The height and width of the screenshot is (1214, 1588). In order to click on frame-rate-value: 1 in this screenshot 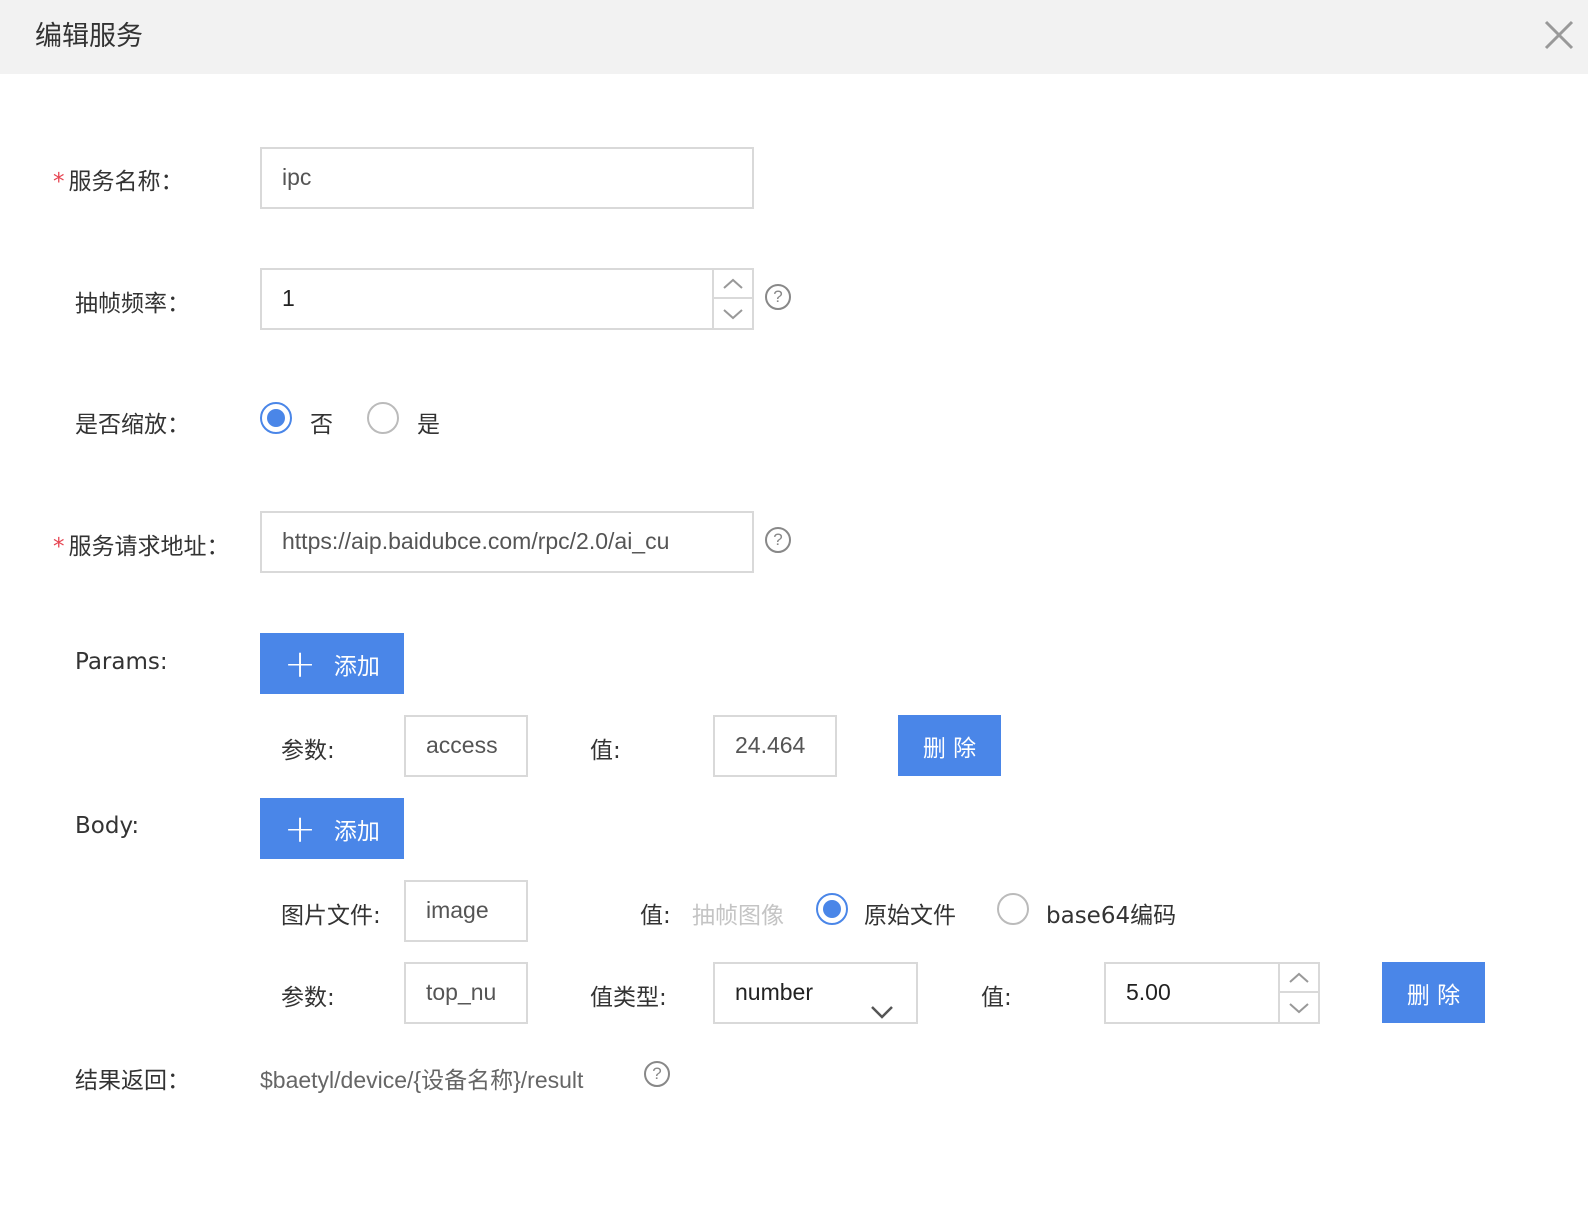, I will do `click(288, 298)`.